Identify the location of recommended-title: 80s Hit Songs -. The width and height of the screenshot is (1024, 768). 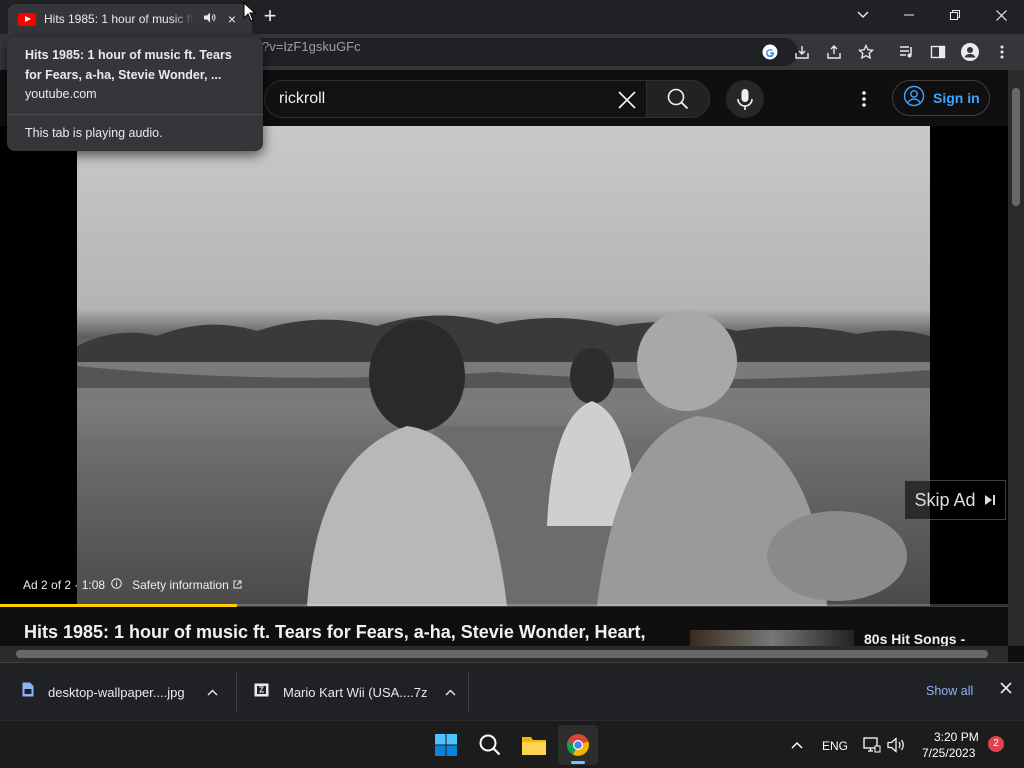
(914, 639).